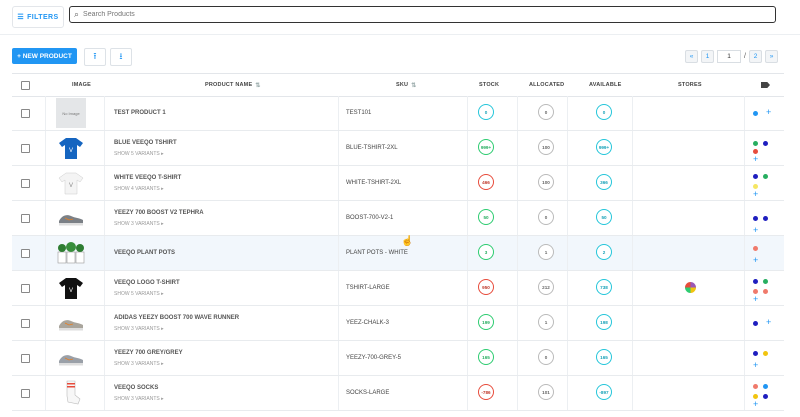 The width and height of the screenshot is (800, 417). I want to click on show-variants-link: SHOW 4 VARIANTS ▸, so click(139, 189).